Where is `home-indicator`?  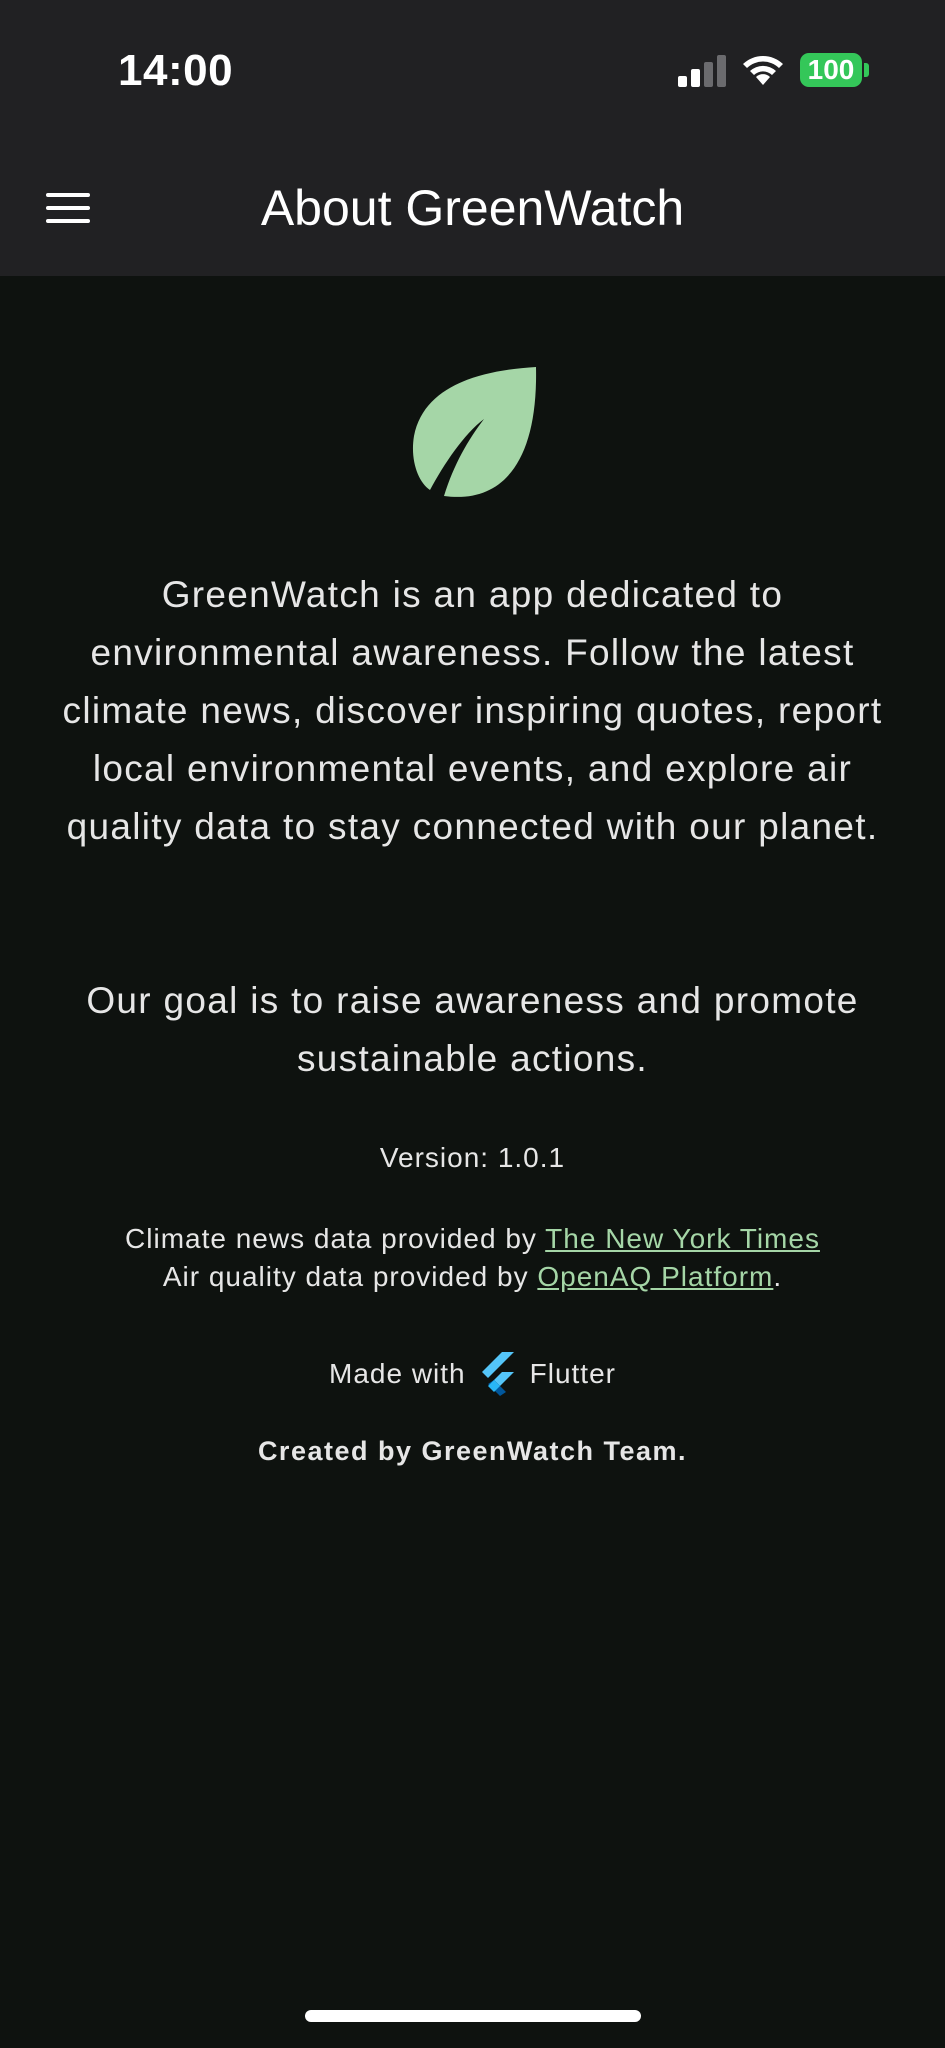 home-indicator is located at coordinates (473, 2016).